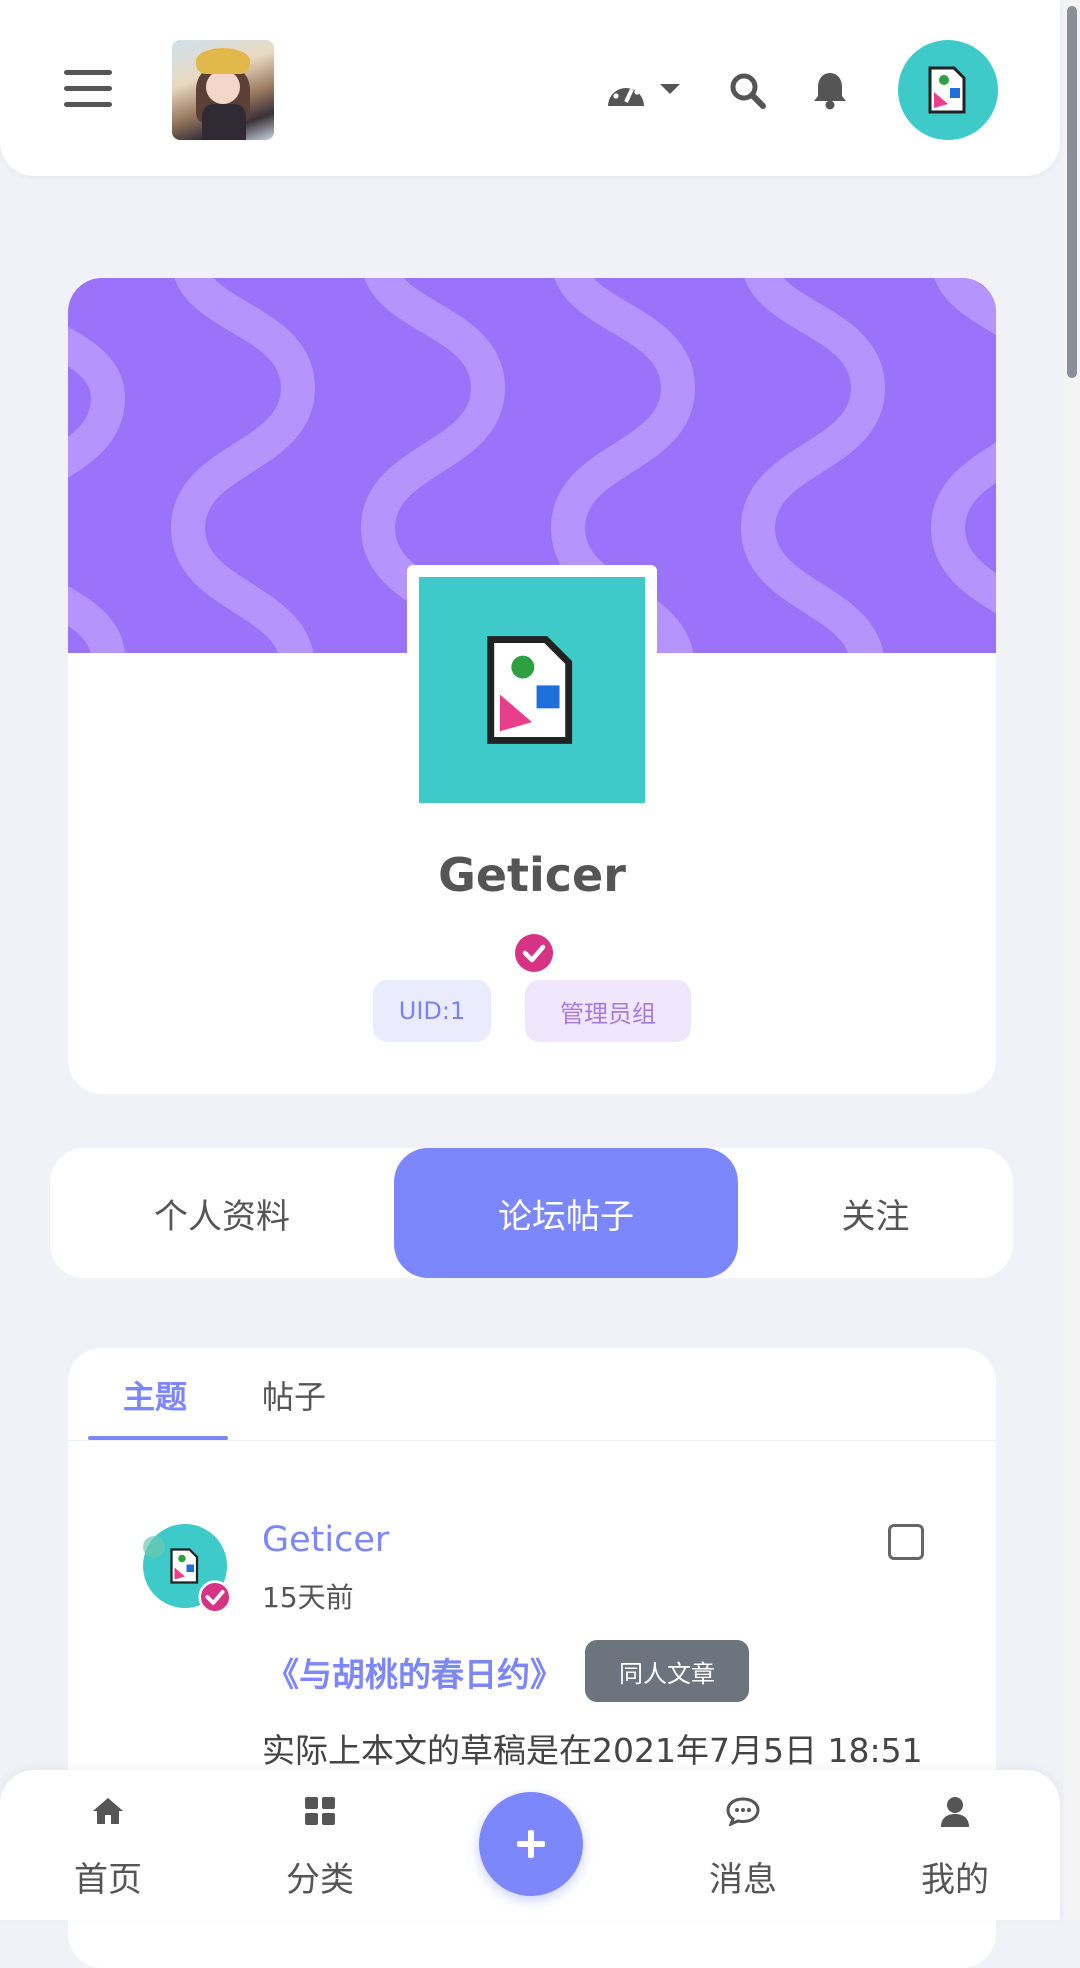 The height and width of the screenshot is (1968, 1080). Describe the element at coordinates (108, 1811) in the screenshot. I see `home-icon` at that location.